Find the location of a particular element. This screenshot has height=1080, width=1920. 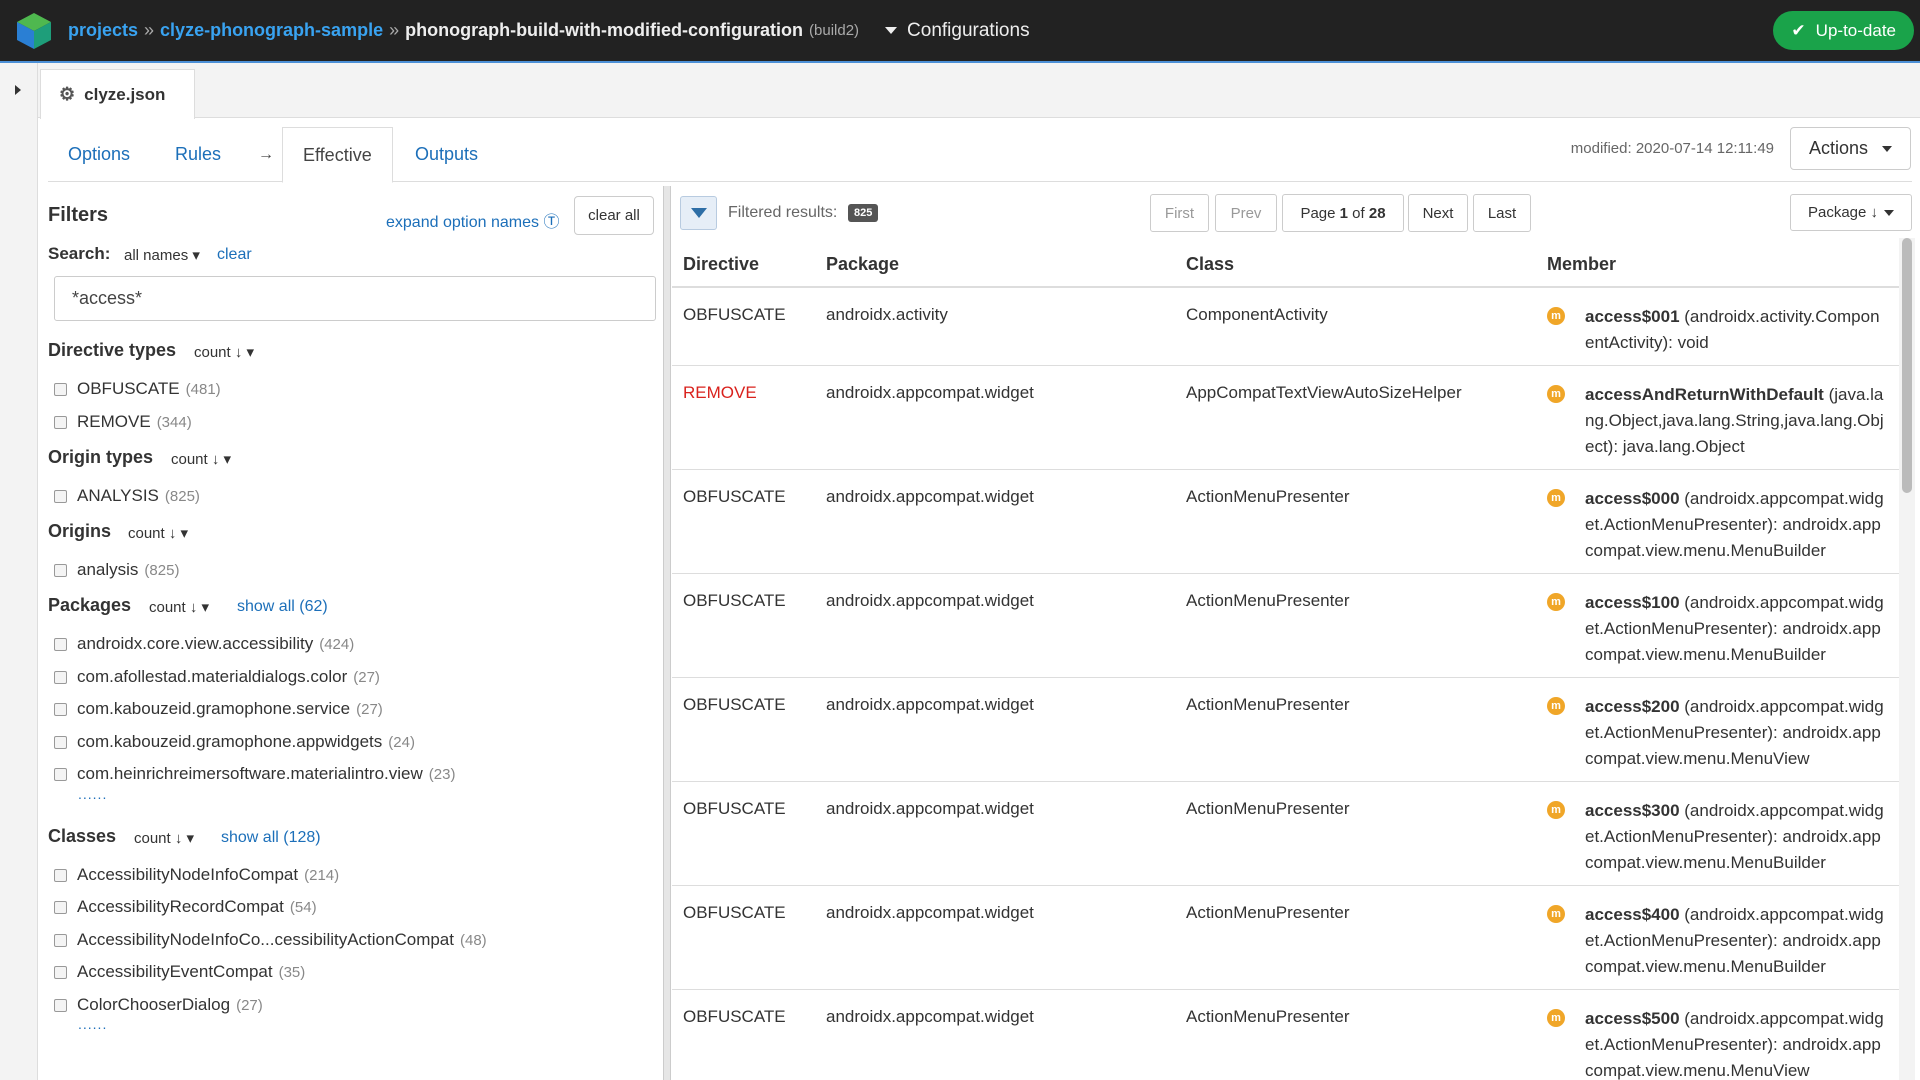

status-button: ✔ Up-to-date is located at coordinates (1843, 30).